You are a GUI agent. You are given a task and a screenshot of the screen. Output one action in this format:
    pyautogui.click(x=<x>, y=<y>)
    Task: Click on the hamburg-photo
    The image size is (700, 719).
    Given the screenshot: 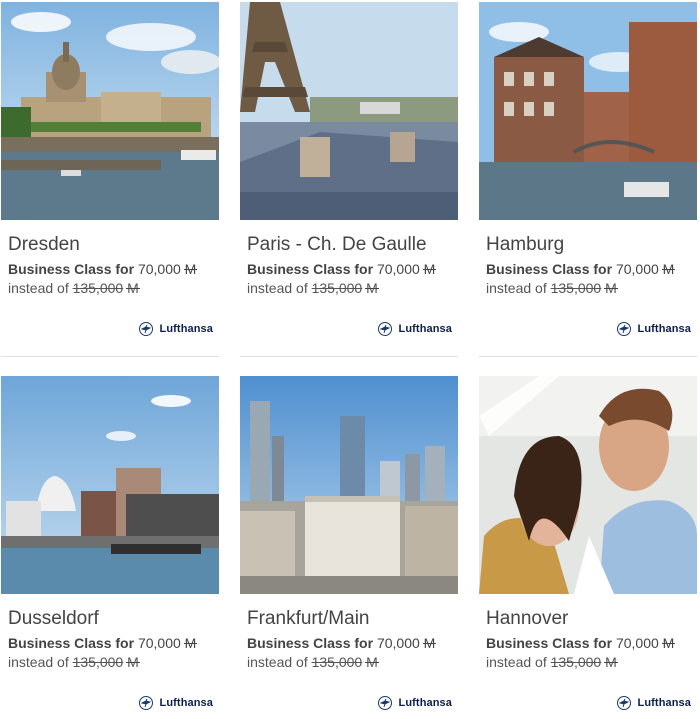 What is the action you would take?
    pyautogui.click(x=588, y=111)
    